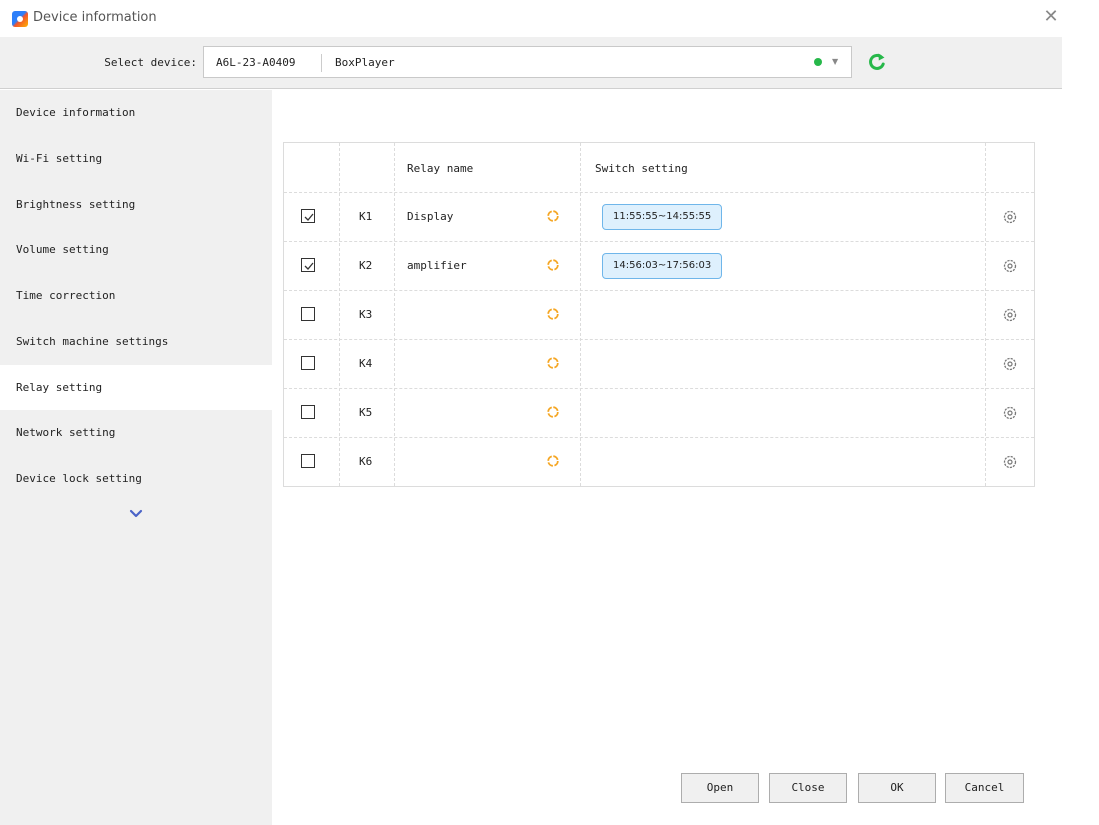 The width and height of the screenshot is (1099, 825). Describe the element at coordinates (20, 19) in the screenshot. I see `app-icon` at that location.